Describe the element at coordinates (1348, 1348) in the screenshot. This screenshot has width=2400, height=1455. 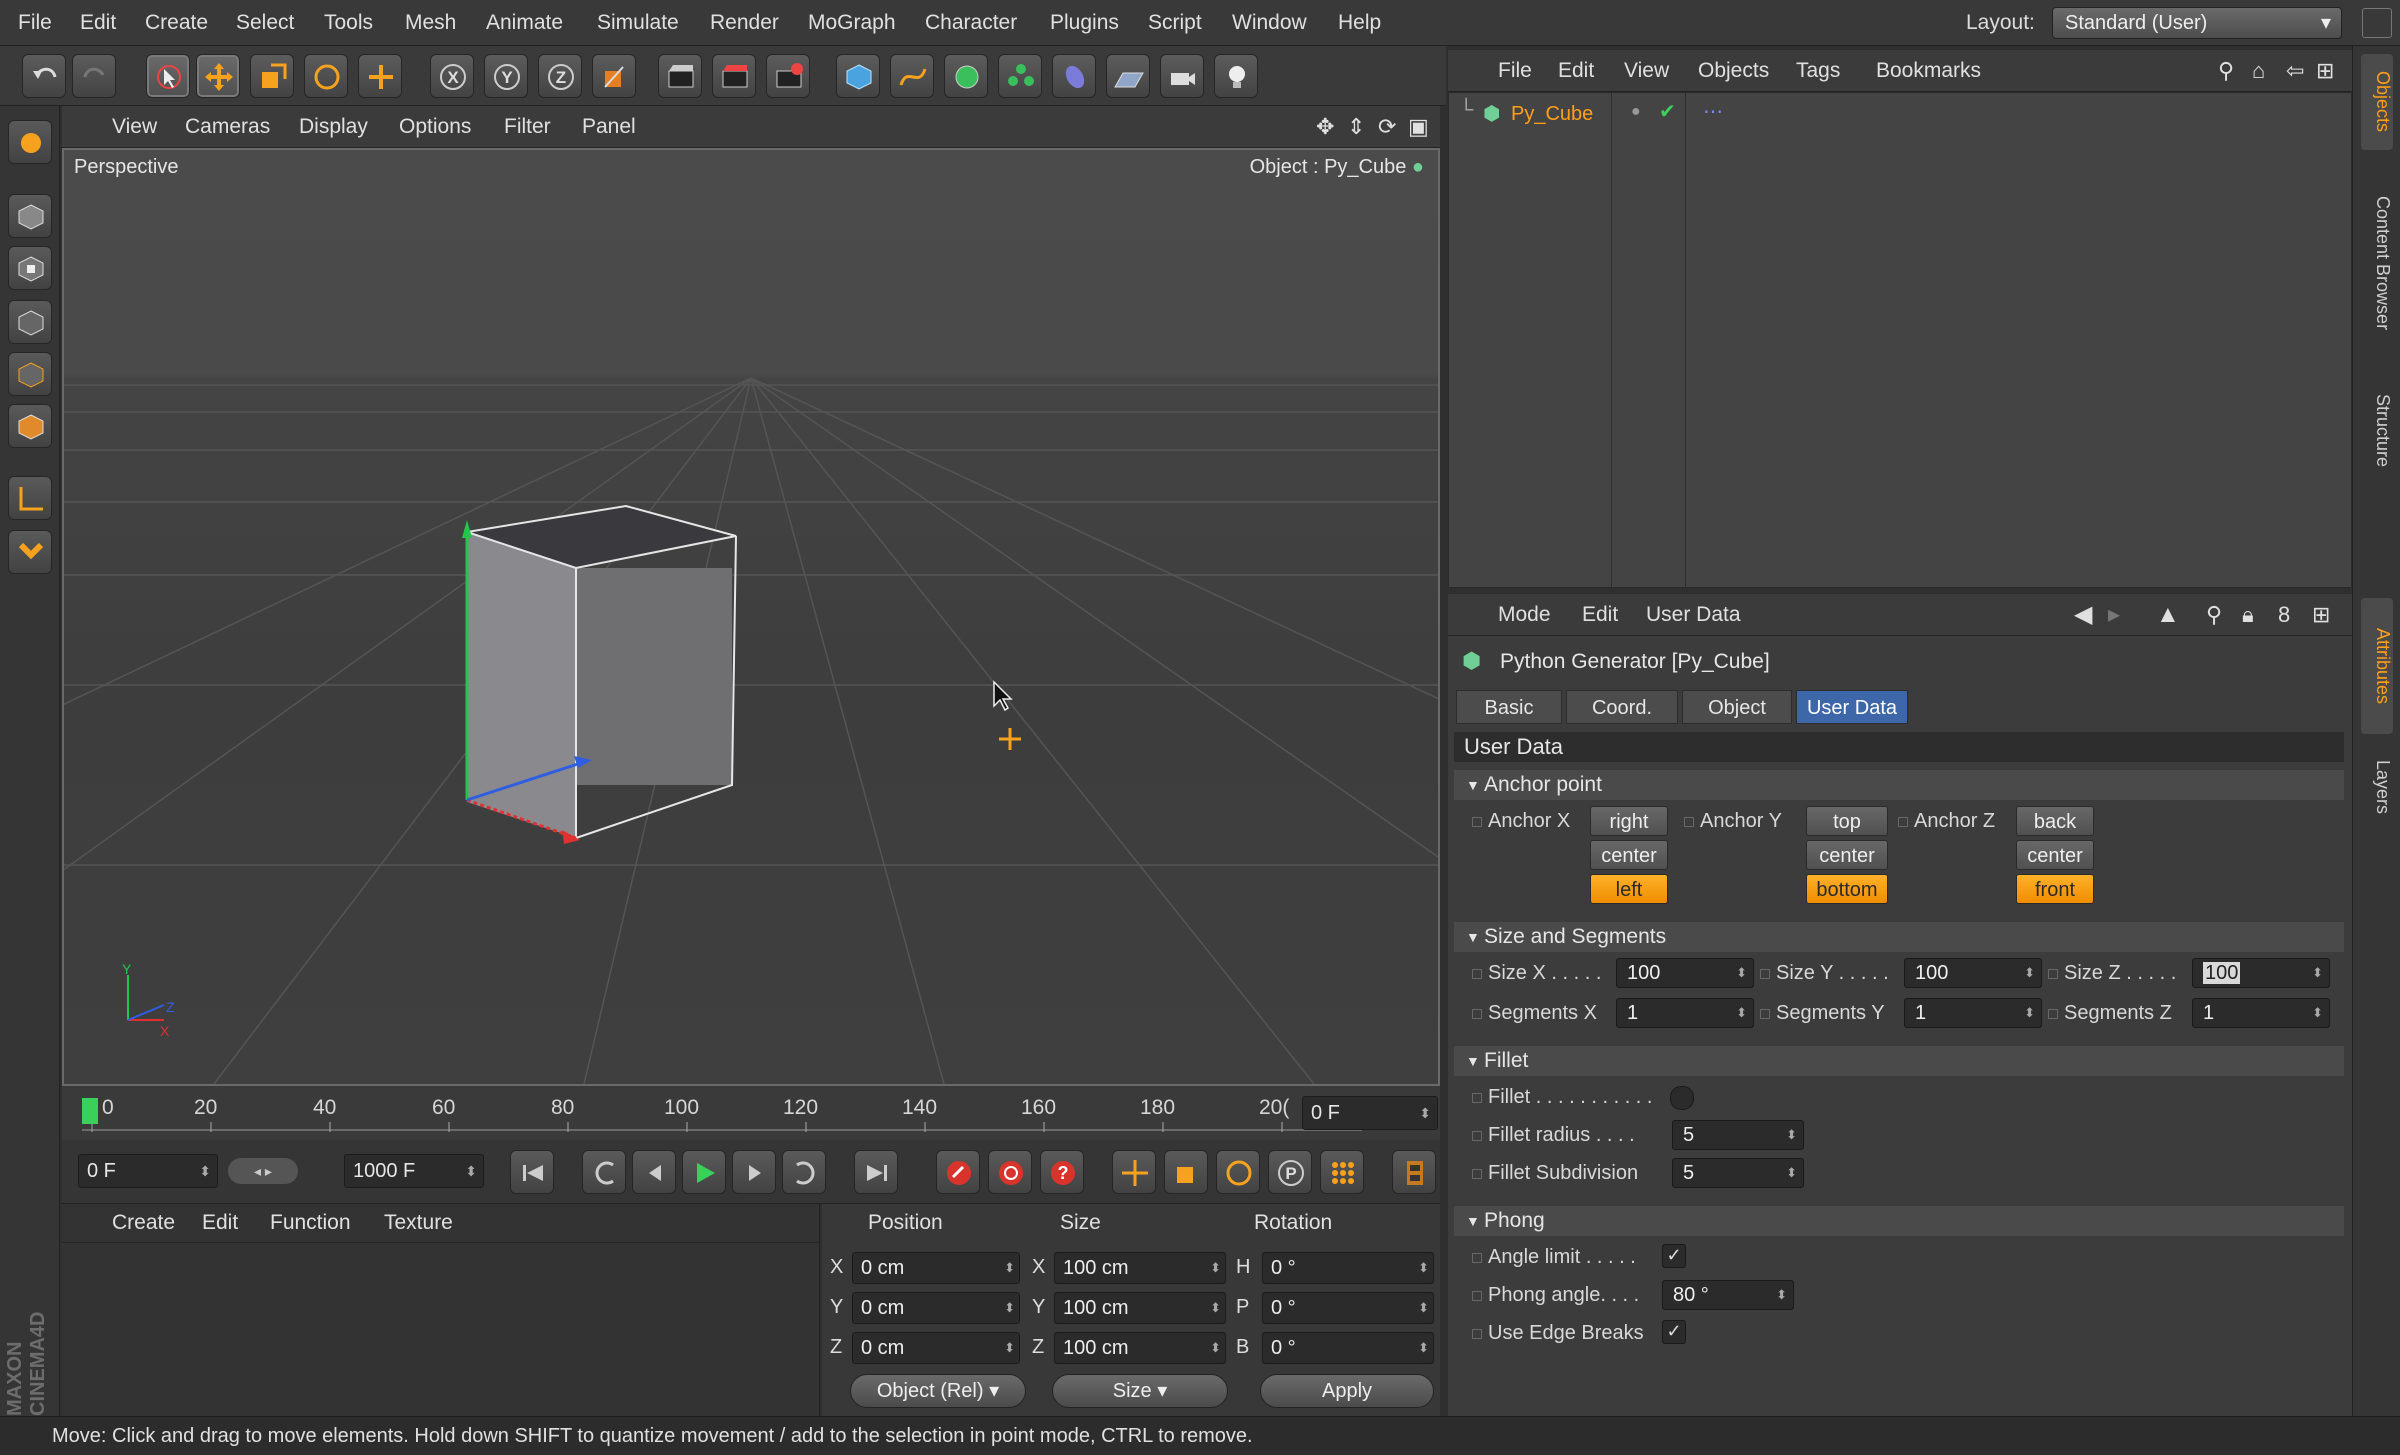
I see `rotation-b-field: 0 ° ⬍` at that location.